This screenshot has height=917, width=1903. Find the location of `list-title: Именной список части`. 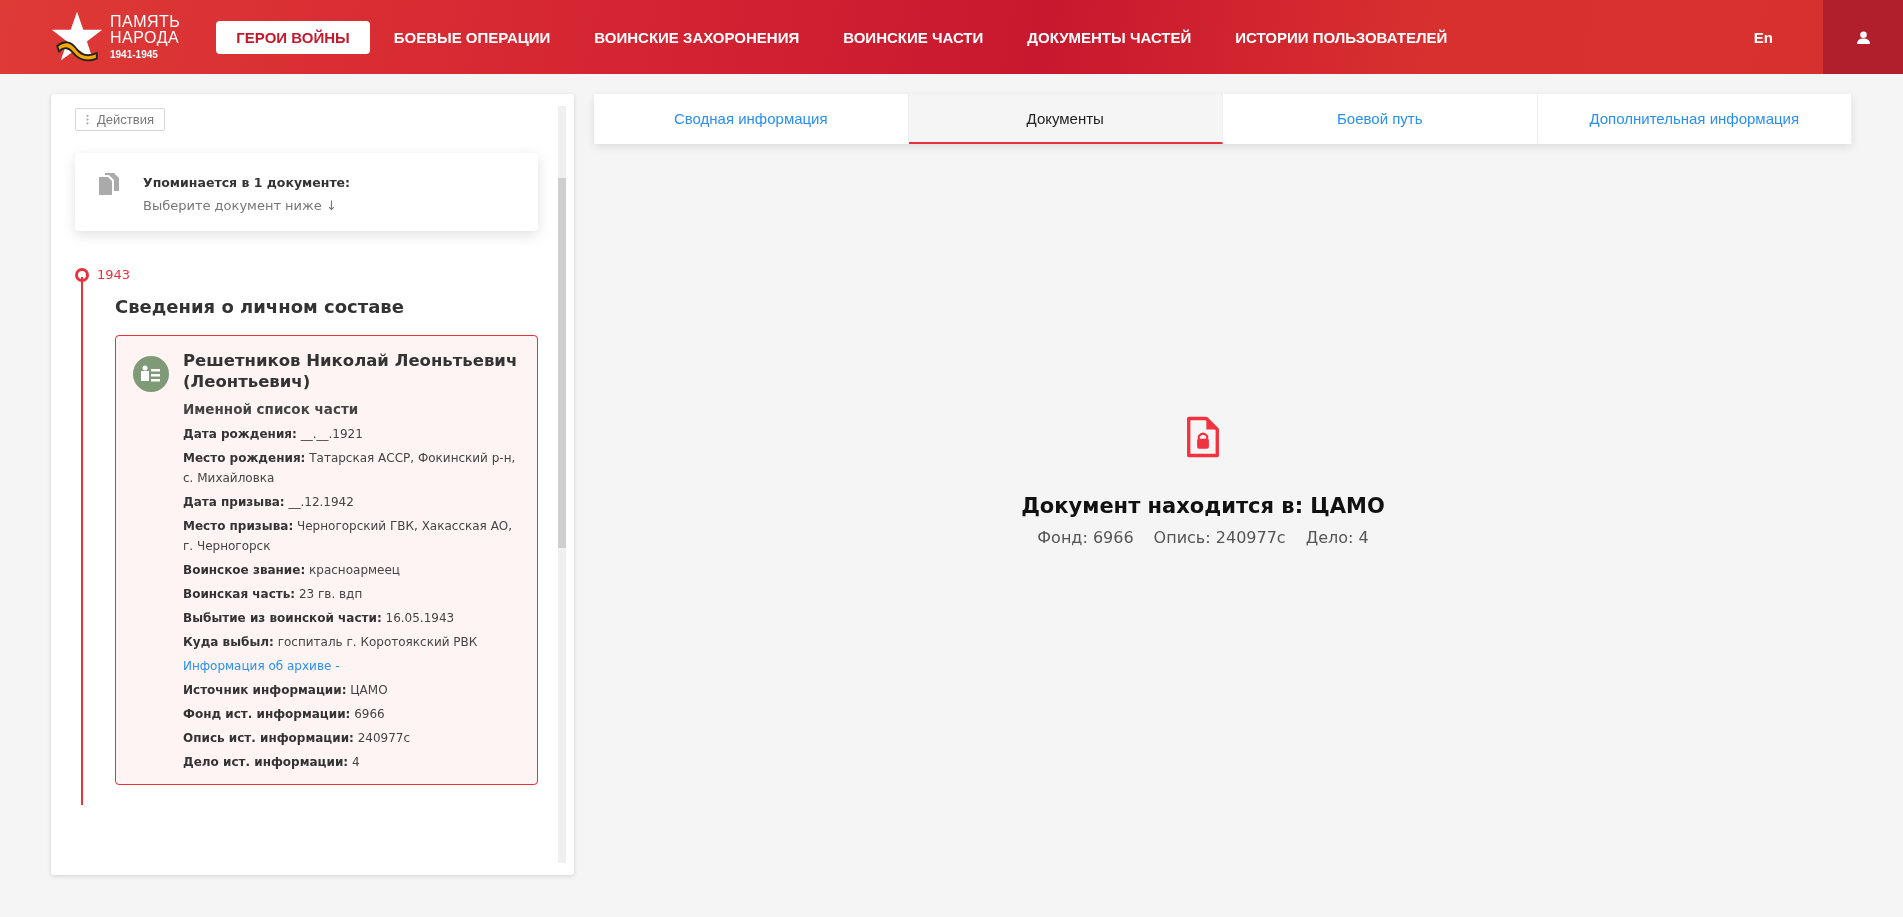

list-title: Именной список части is located at coordinates (271, 409).